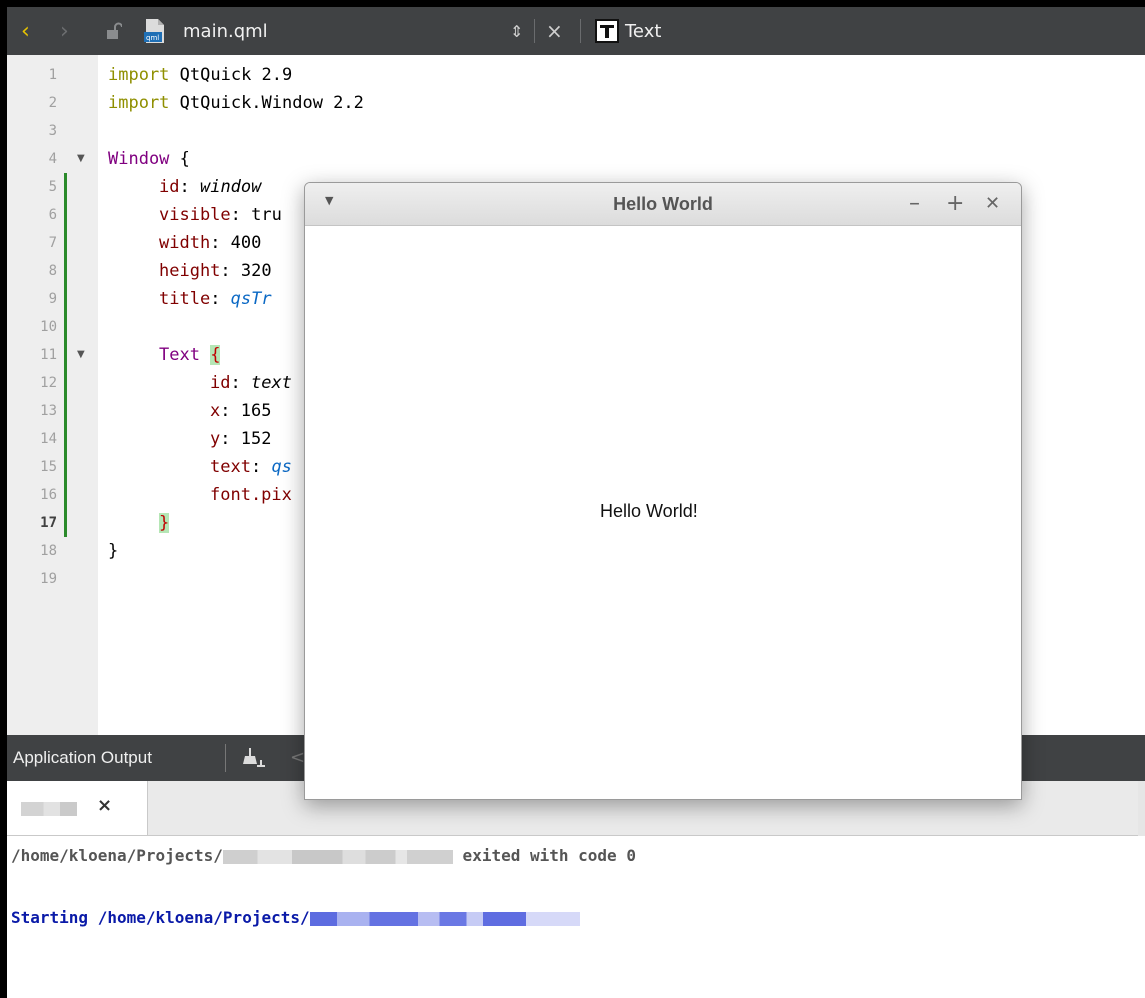 The width and height of the screenshot is (1145, 998). Describe the element at coordinates (152, 38) in the screenshot. I see `svg-text: qml` at that location.